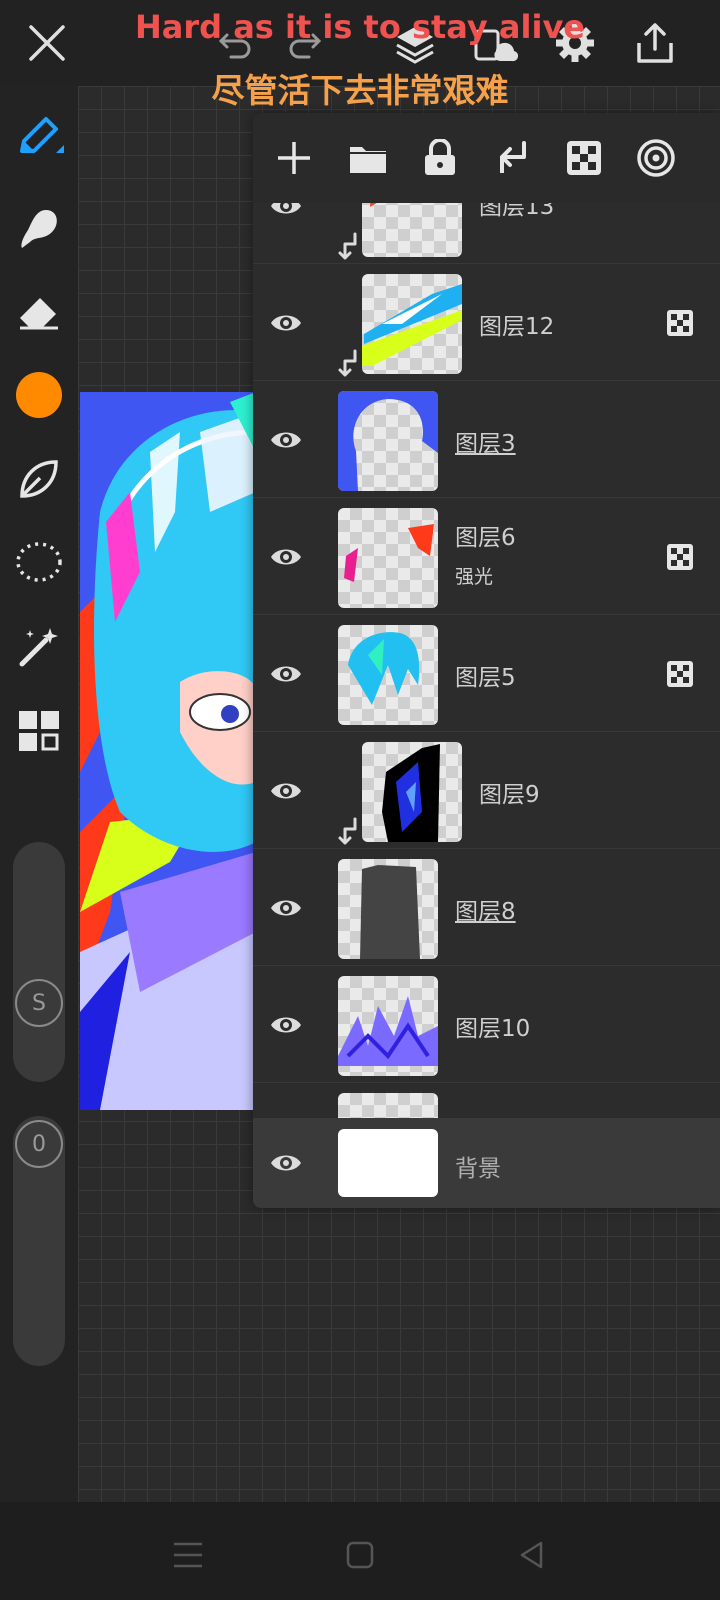 Image resolution: width=720 pixels, height=1600 pixels. Describe the element at coordinates (532, 1555) in the screenshot. I see `back-icon` at that location.